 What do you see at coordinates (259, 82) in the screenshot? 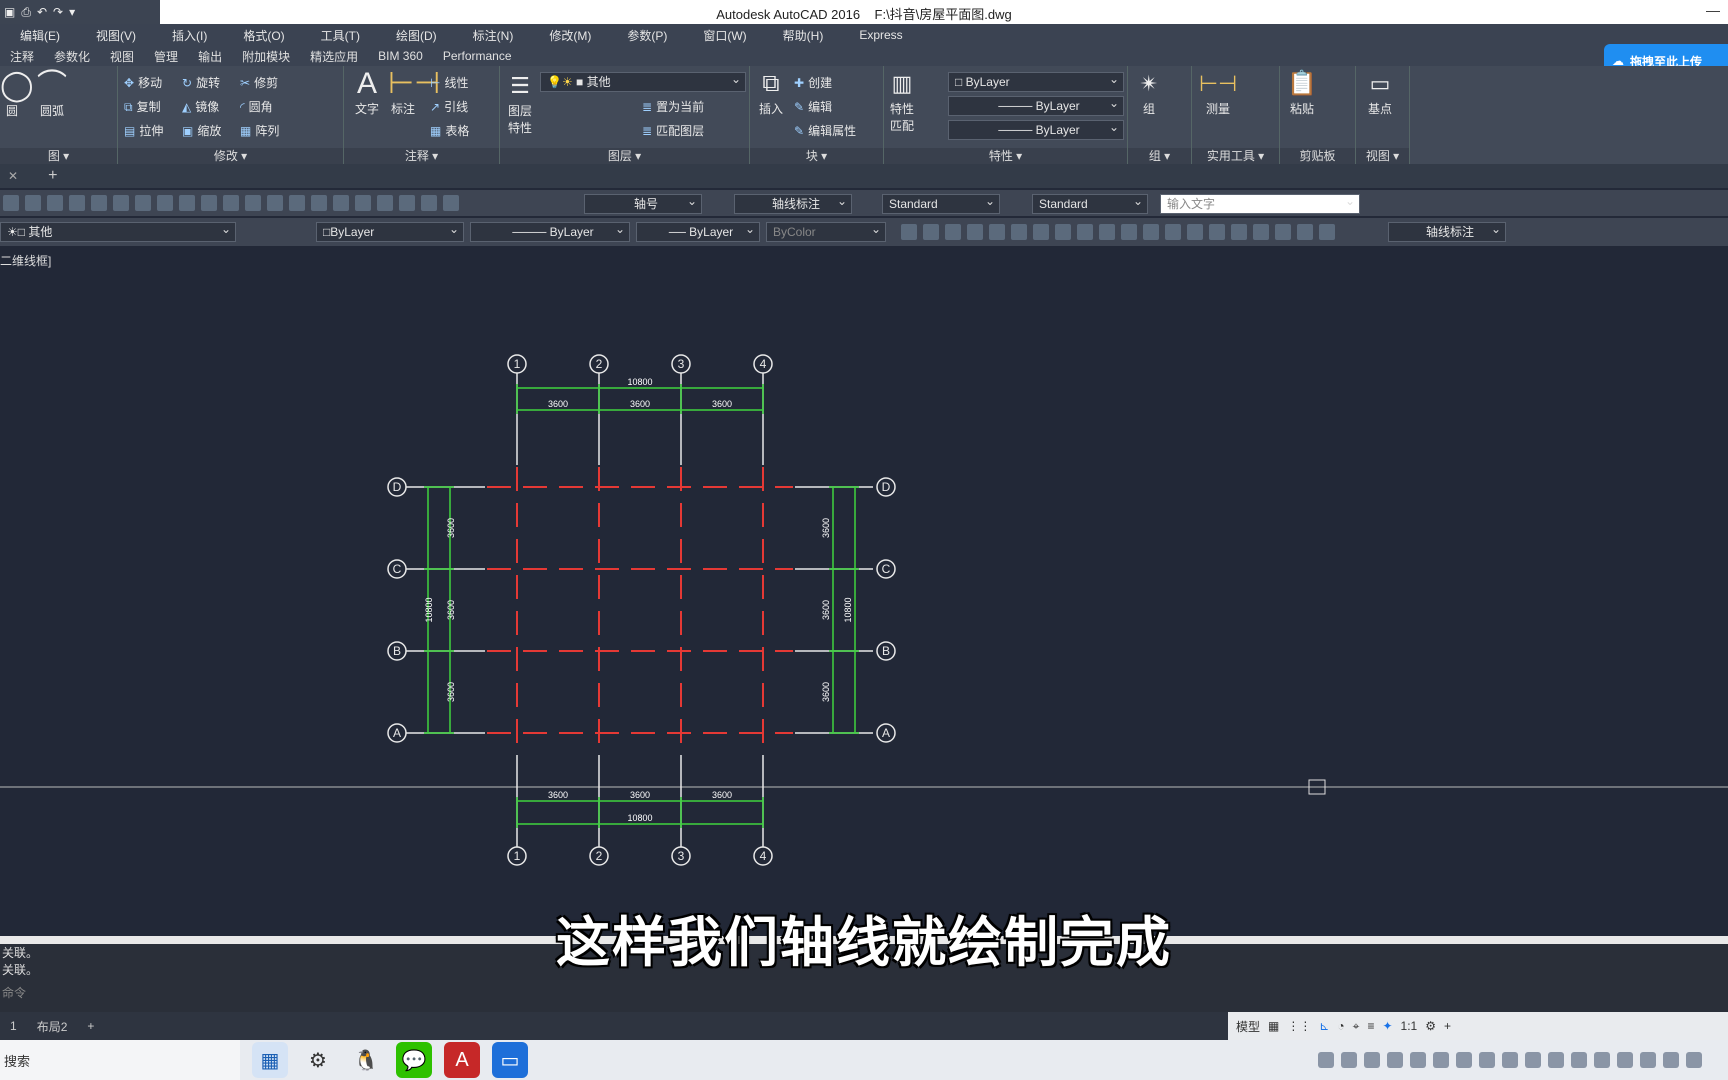
I see `trim-button: ✂ 修剪` at bounding box center [259, 82].